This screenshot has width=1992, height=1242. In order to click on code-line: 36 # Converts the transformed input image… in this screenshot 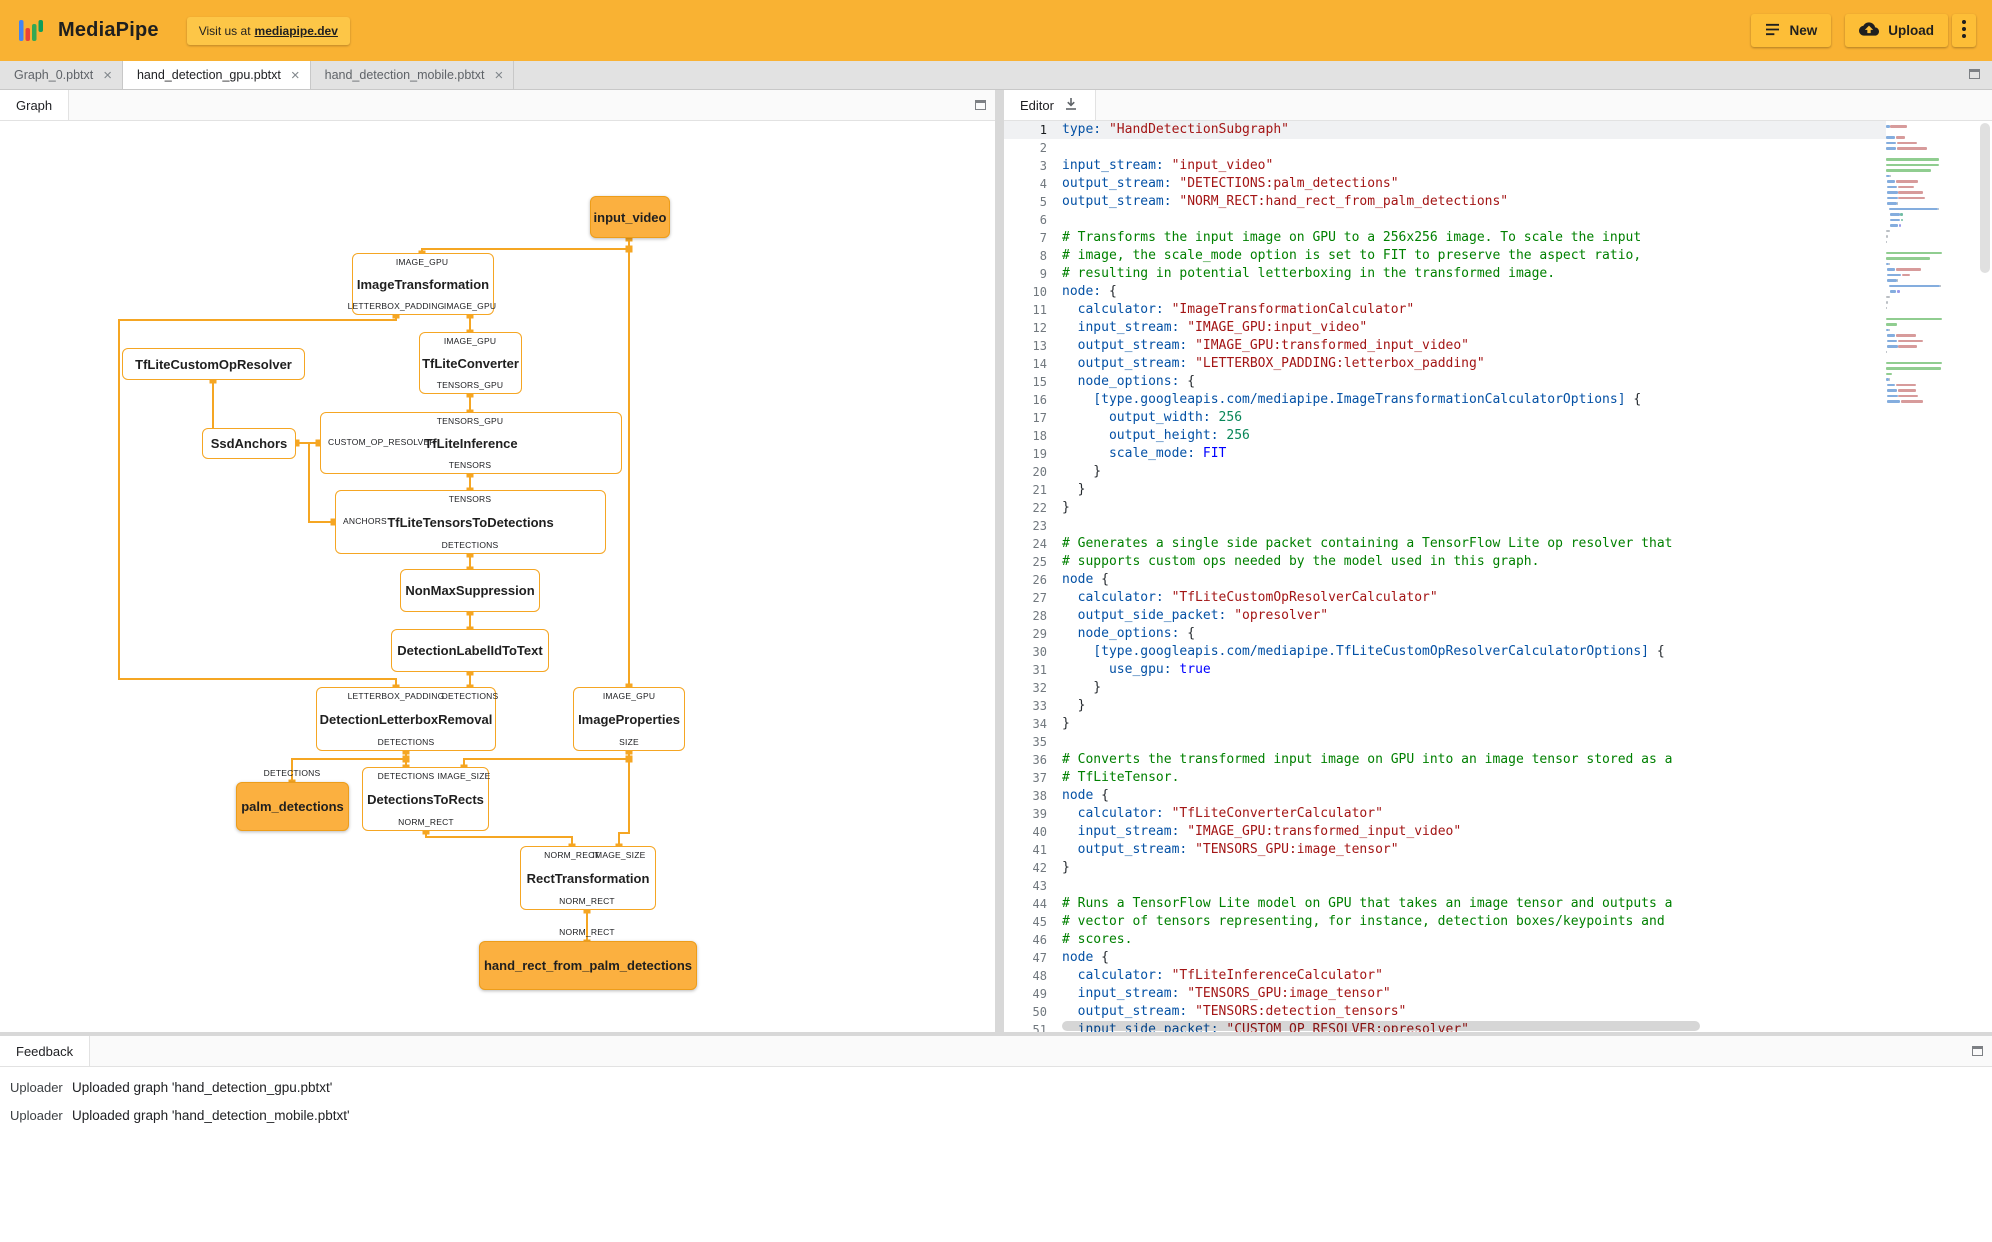, I will do `click(1498, 760)`.